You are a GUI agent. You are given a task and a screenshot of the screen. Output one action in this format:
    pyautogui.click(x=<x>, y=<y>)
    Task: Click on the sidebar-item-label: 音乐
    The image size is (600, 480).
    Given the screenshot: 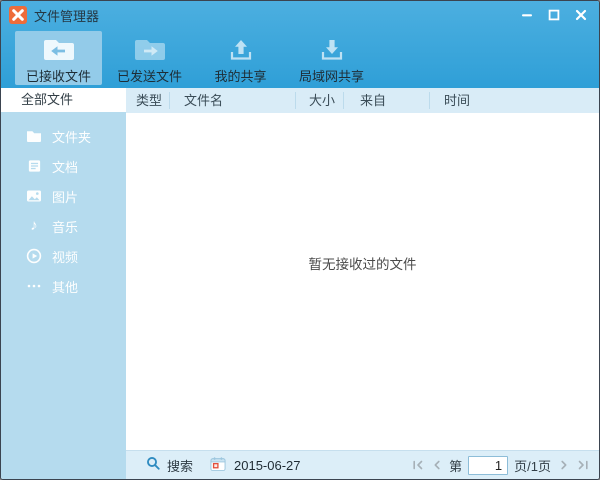 What is the action you would take?
    pyautogui.click(x=65, y=227)
    